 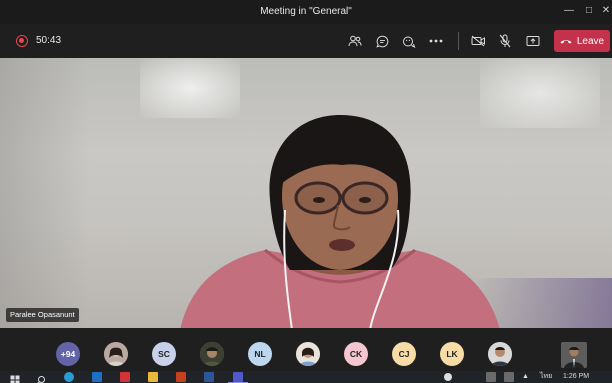 What do you see at coordinates (22, 41) in the screenshot?
I see `recording-icon` at bounding box center [22, 41].